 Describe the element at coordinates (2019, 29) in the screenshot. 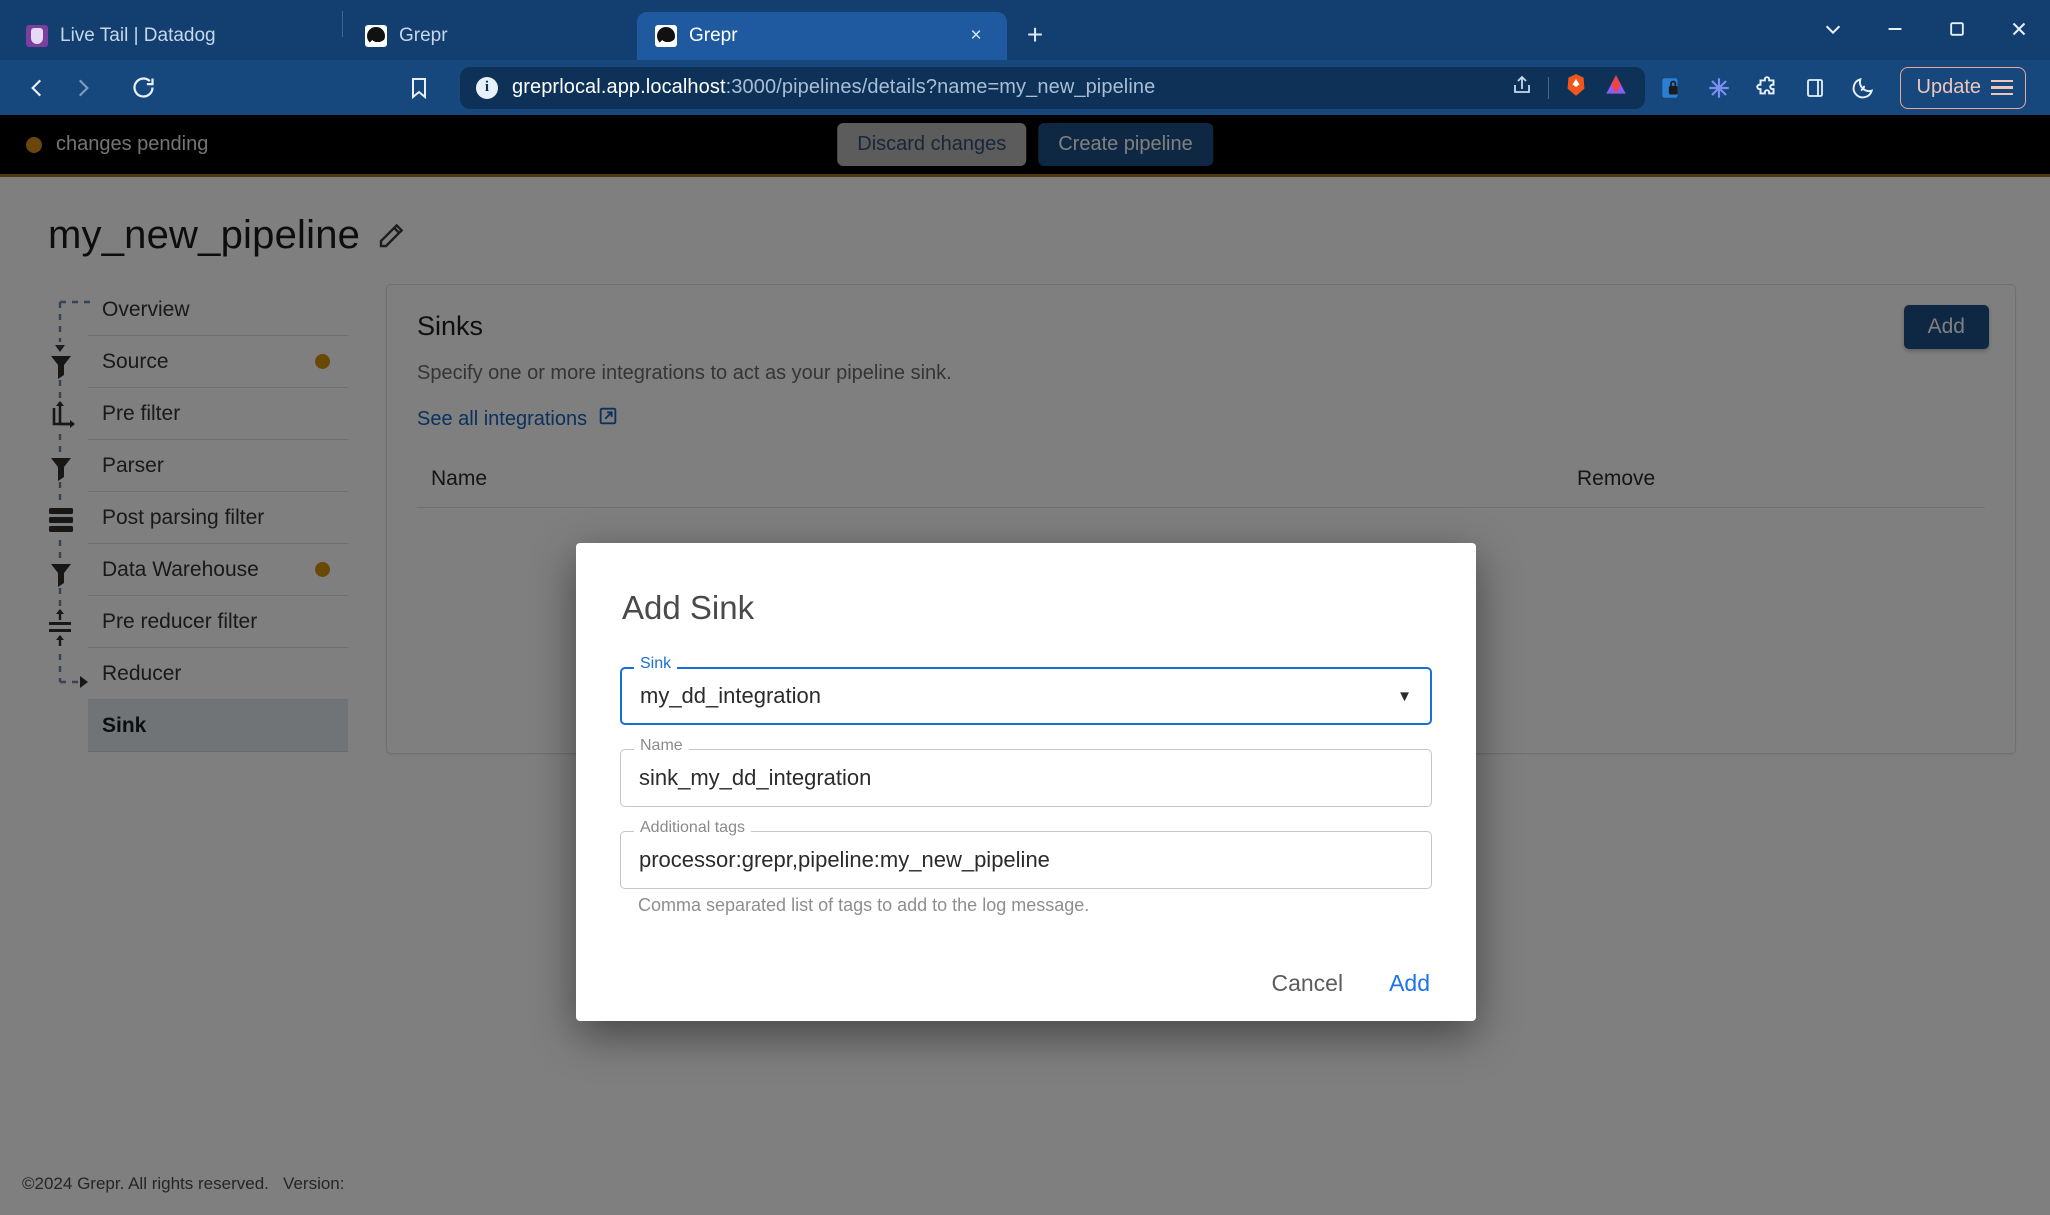

I see `close-icon` at that location.